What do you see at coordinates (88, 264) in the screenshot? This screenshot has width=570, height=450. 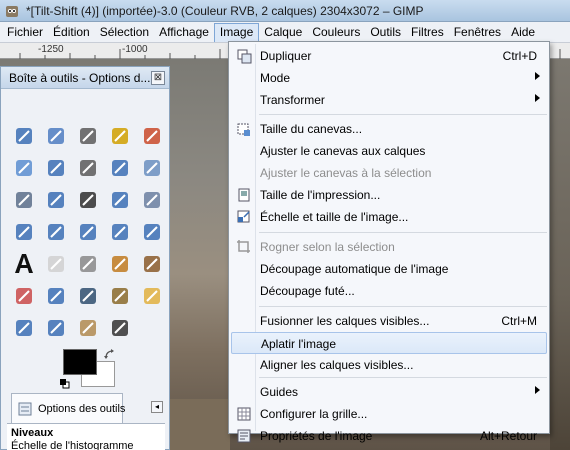 I see `blend-icon` at bounding box center [88, 264].